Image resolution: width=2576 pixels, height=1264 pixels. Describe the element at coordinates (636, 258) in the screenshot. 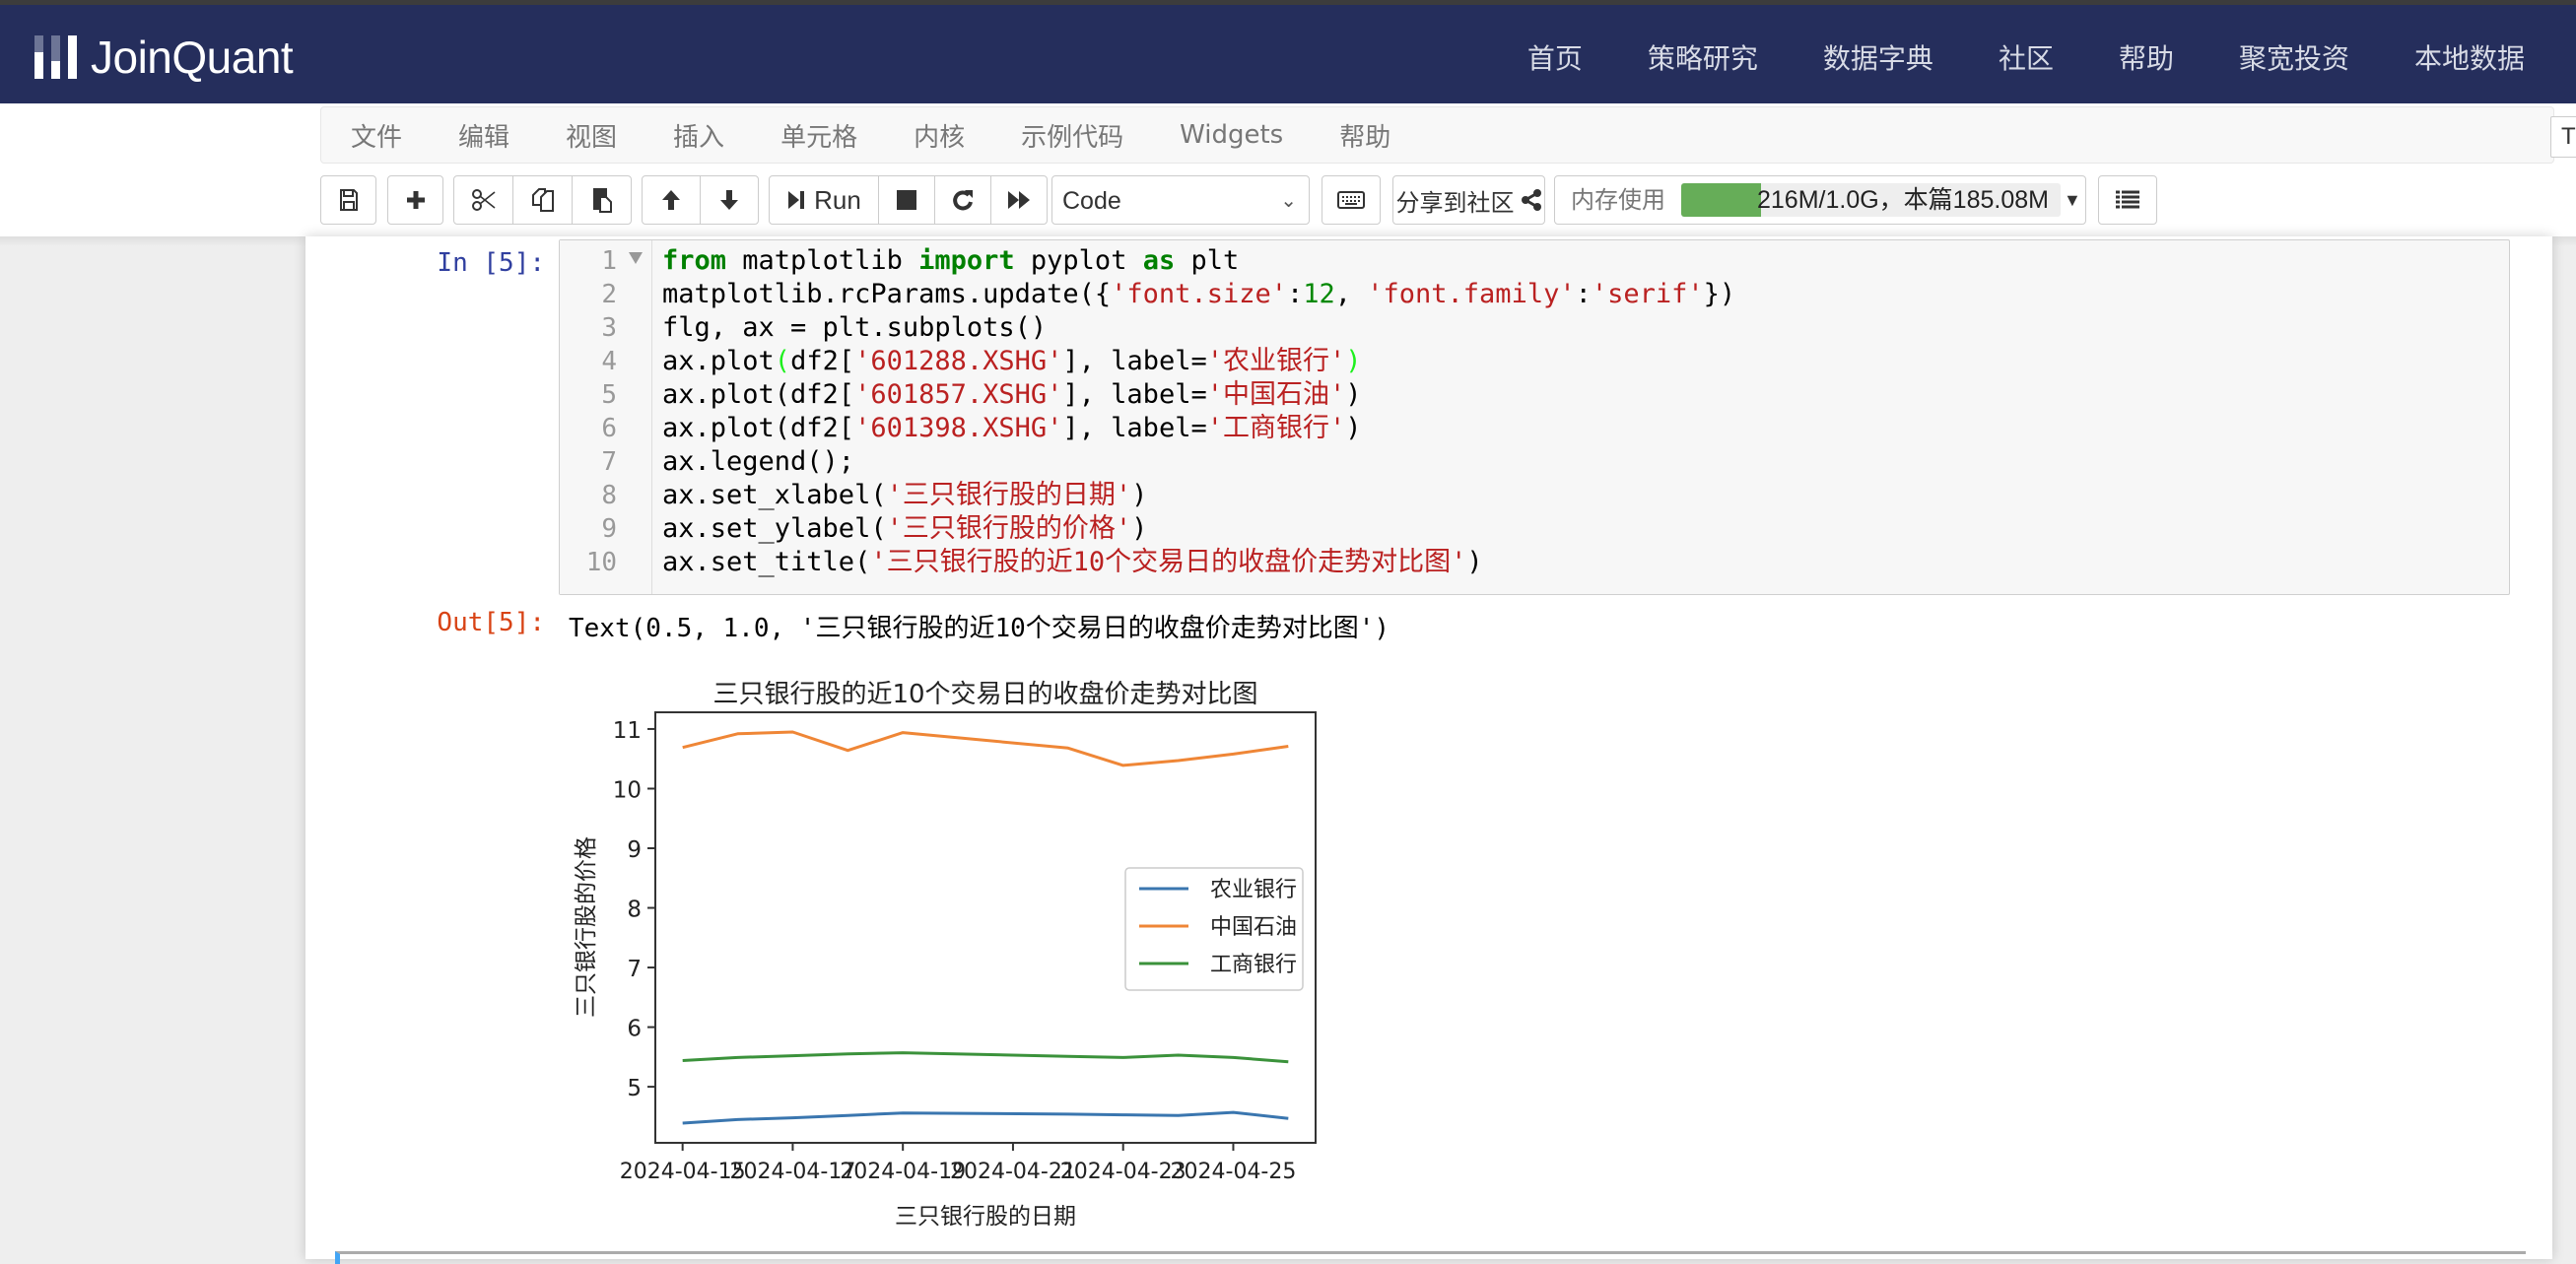

I see `fold-arrow-icon` at that location.